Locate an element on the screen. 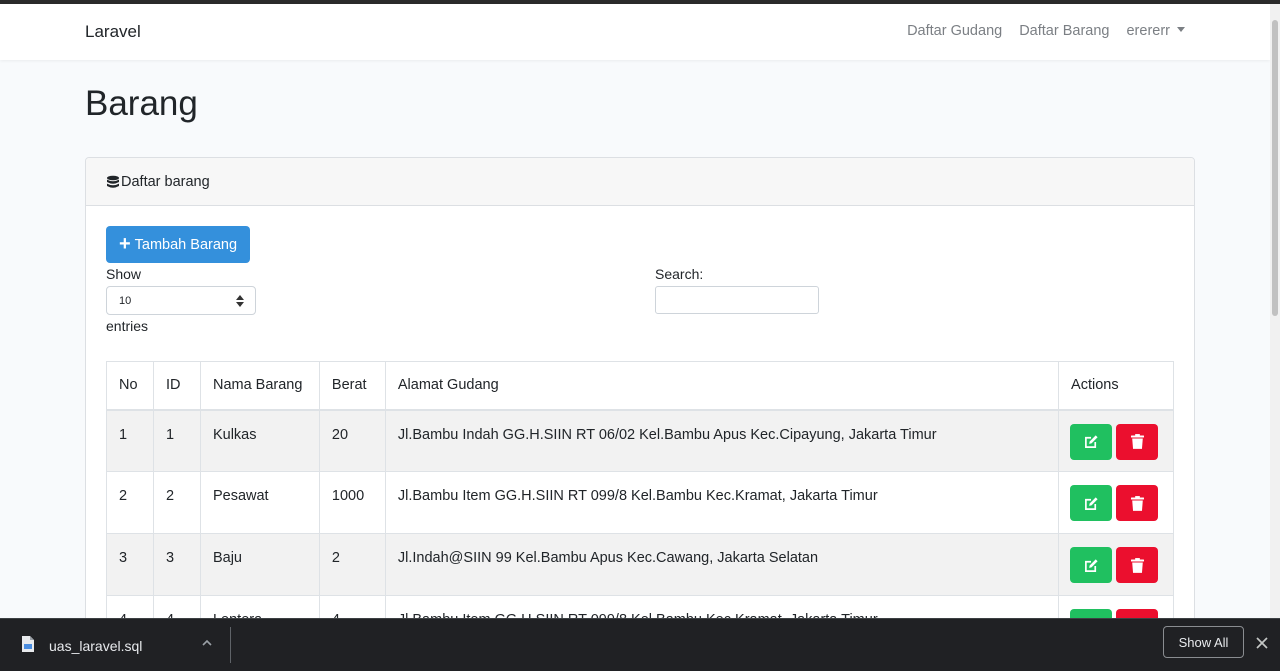  column-header-nama-barang: Nama Barang is located at coordinates (259, 386).